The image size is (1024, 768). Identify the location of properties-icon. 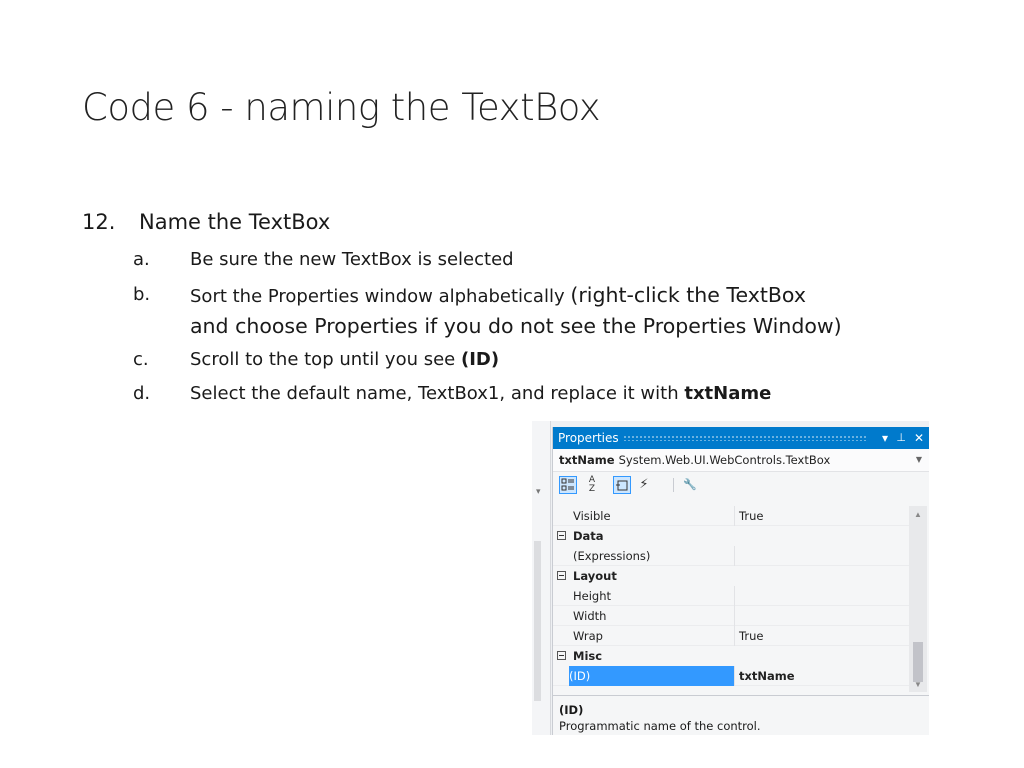
(622, 485).